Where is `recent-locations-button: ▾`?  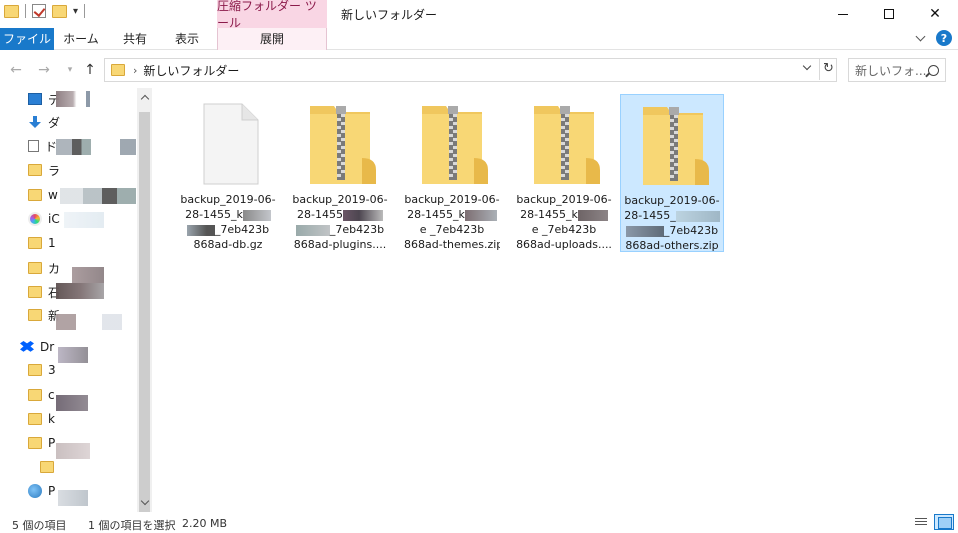 recent-locations-button: ▾ is located at coordinates (70, 70).